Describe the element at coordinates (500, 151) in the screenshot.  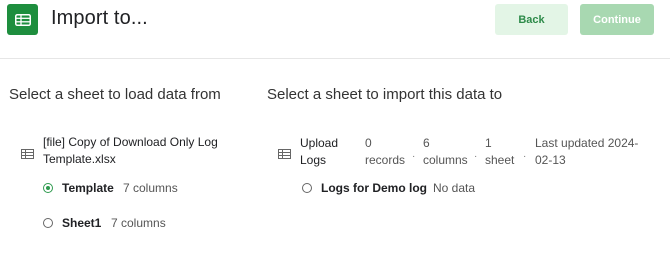
I see `sheet-count: 1 sheet` at that location.